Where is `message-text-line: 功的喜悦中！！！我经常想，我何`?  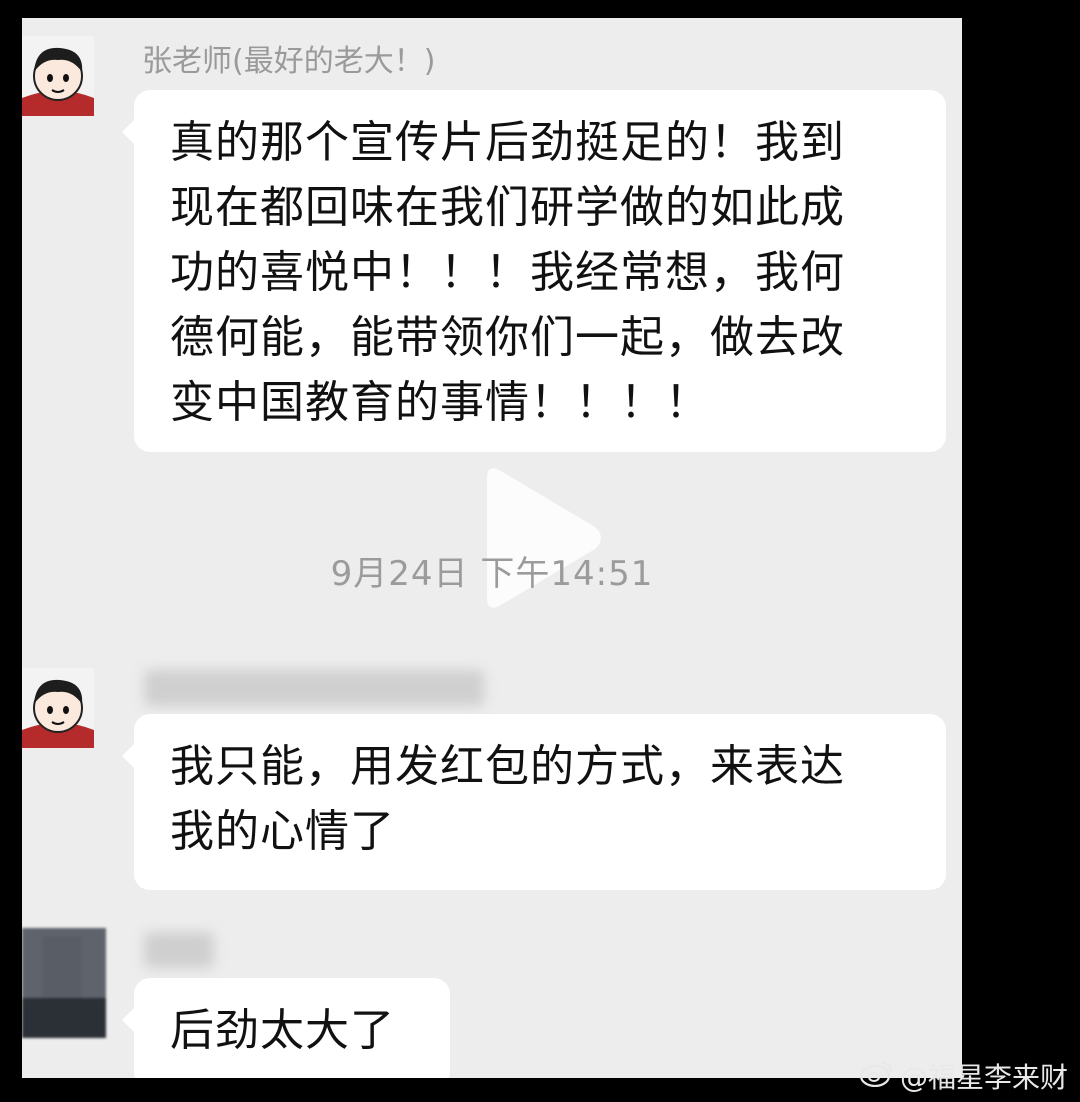
message-text-line: 功的喜悦中！！！我经常想，我何 is located at coordinates (507, 272).